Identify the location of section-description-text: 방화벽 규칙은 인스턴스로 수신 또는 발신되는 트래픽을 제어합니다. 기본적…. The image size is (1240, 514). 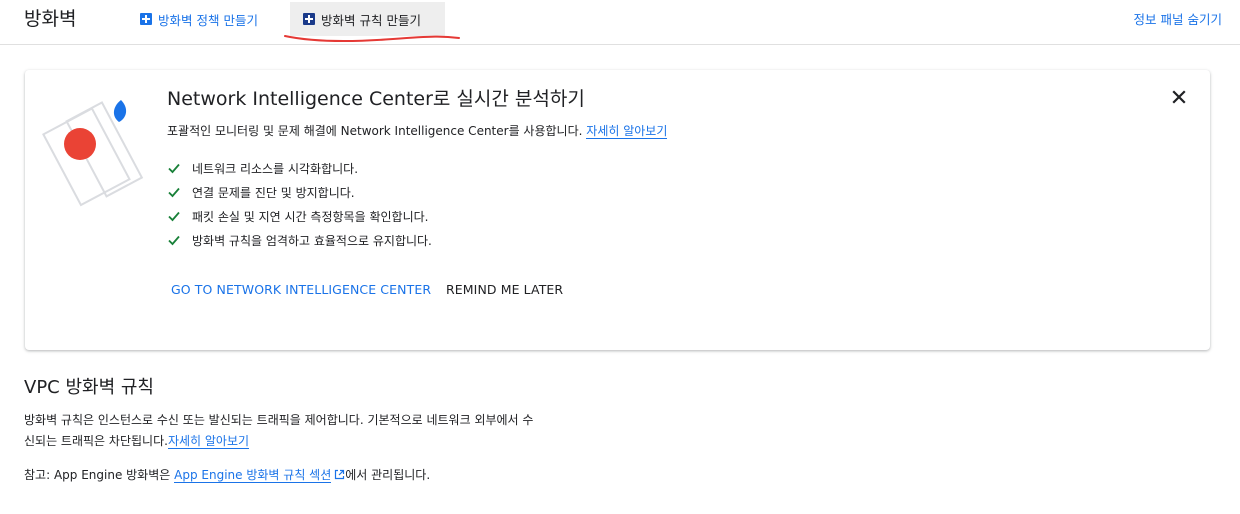
(279, 430).